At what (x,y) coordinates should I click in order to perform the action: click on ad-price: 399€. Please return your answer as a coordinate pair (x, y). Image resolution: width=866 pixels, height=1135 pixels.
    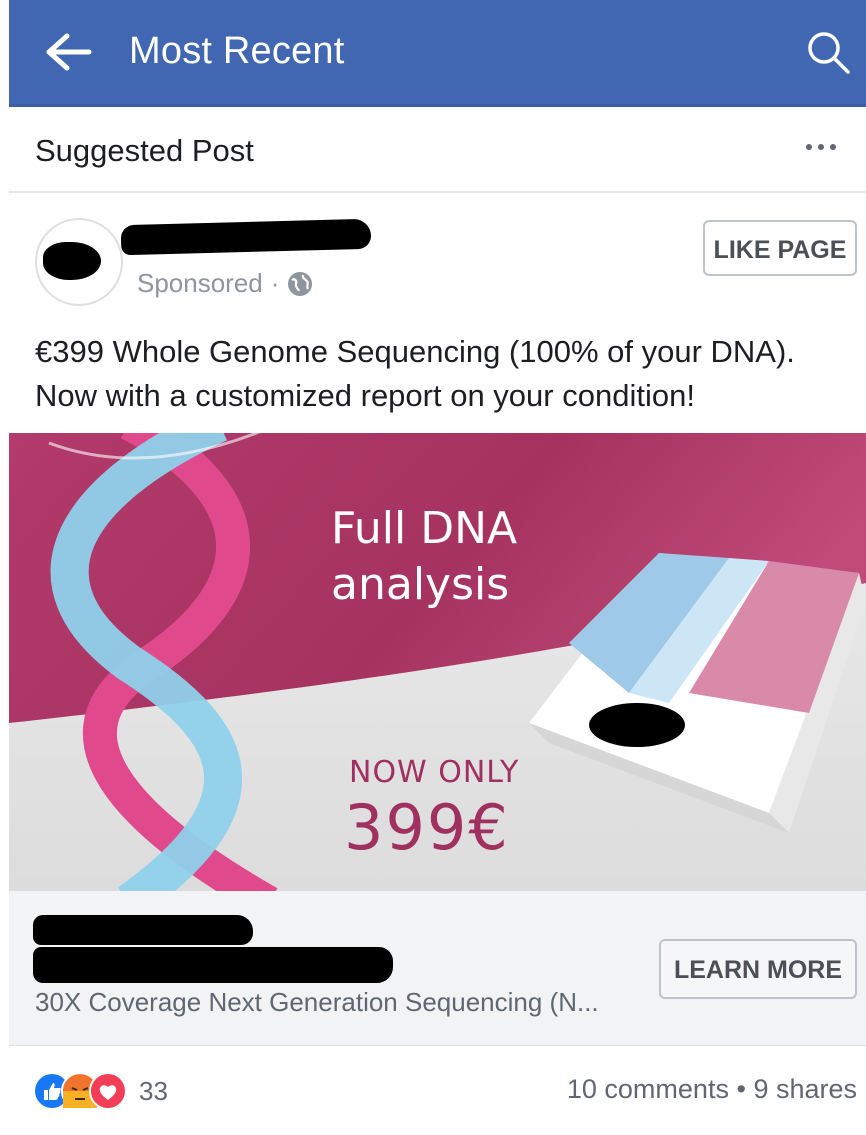
    Looking at the image, I should click on (427, 827).